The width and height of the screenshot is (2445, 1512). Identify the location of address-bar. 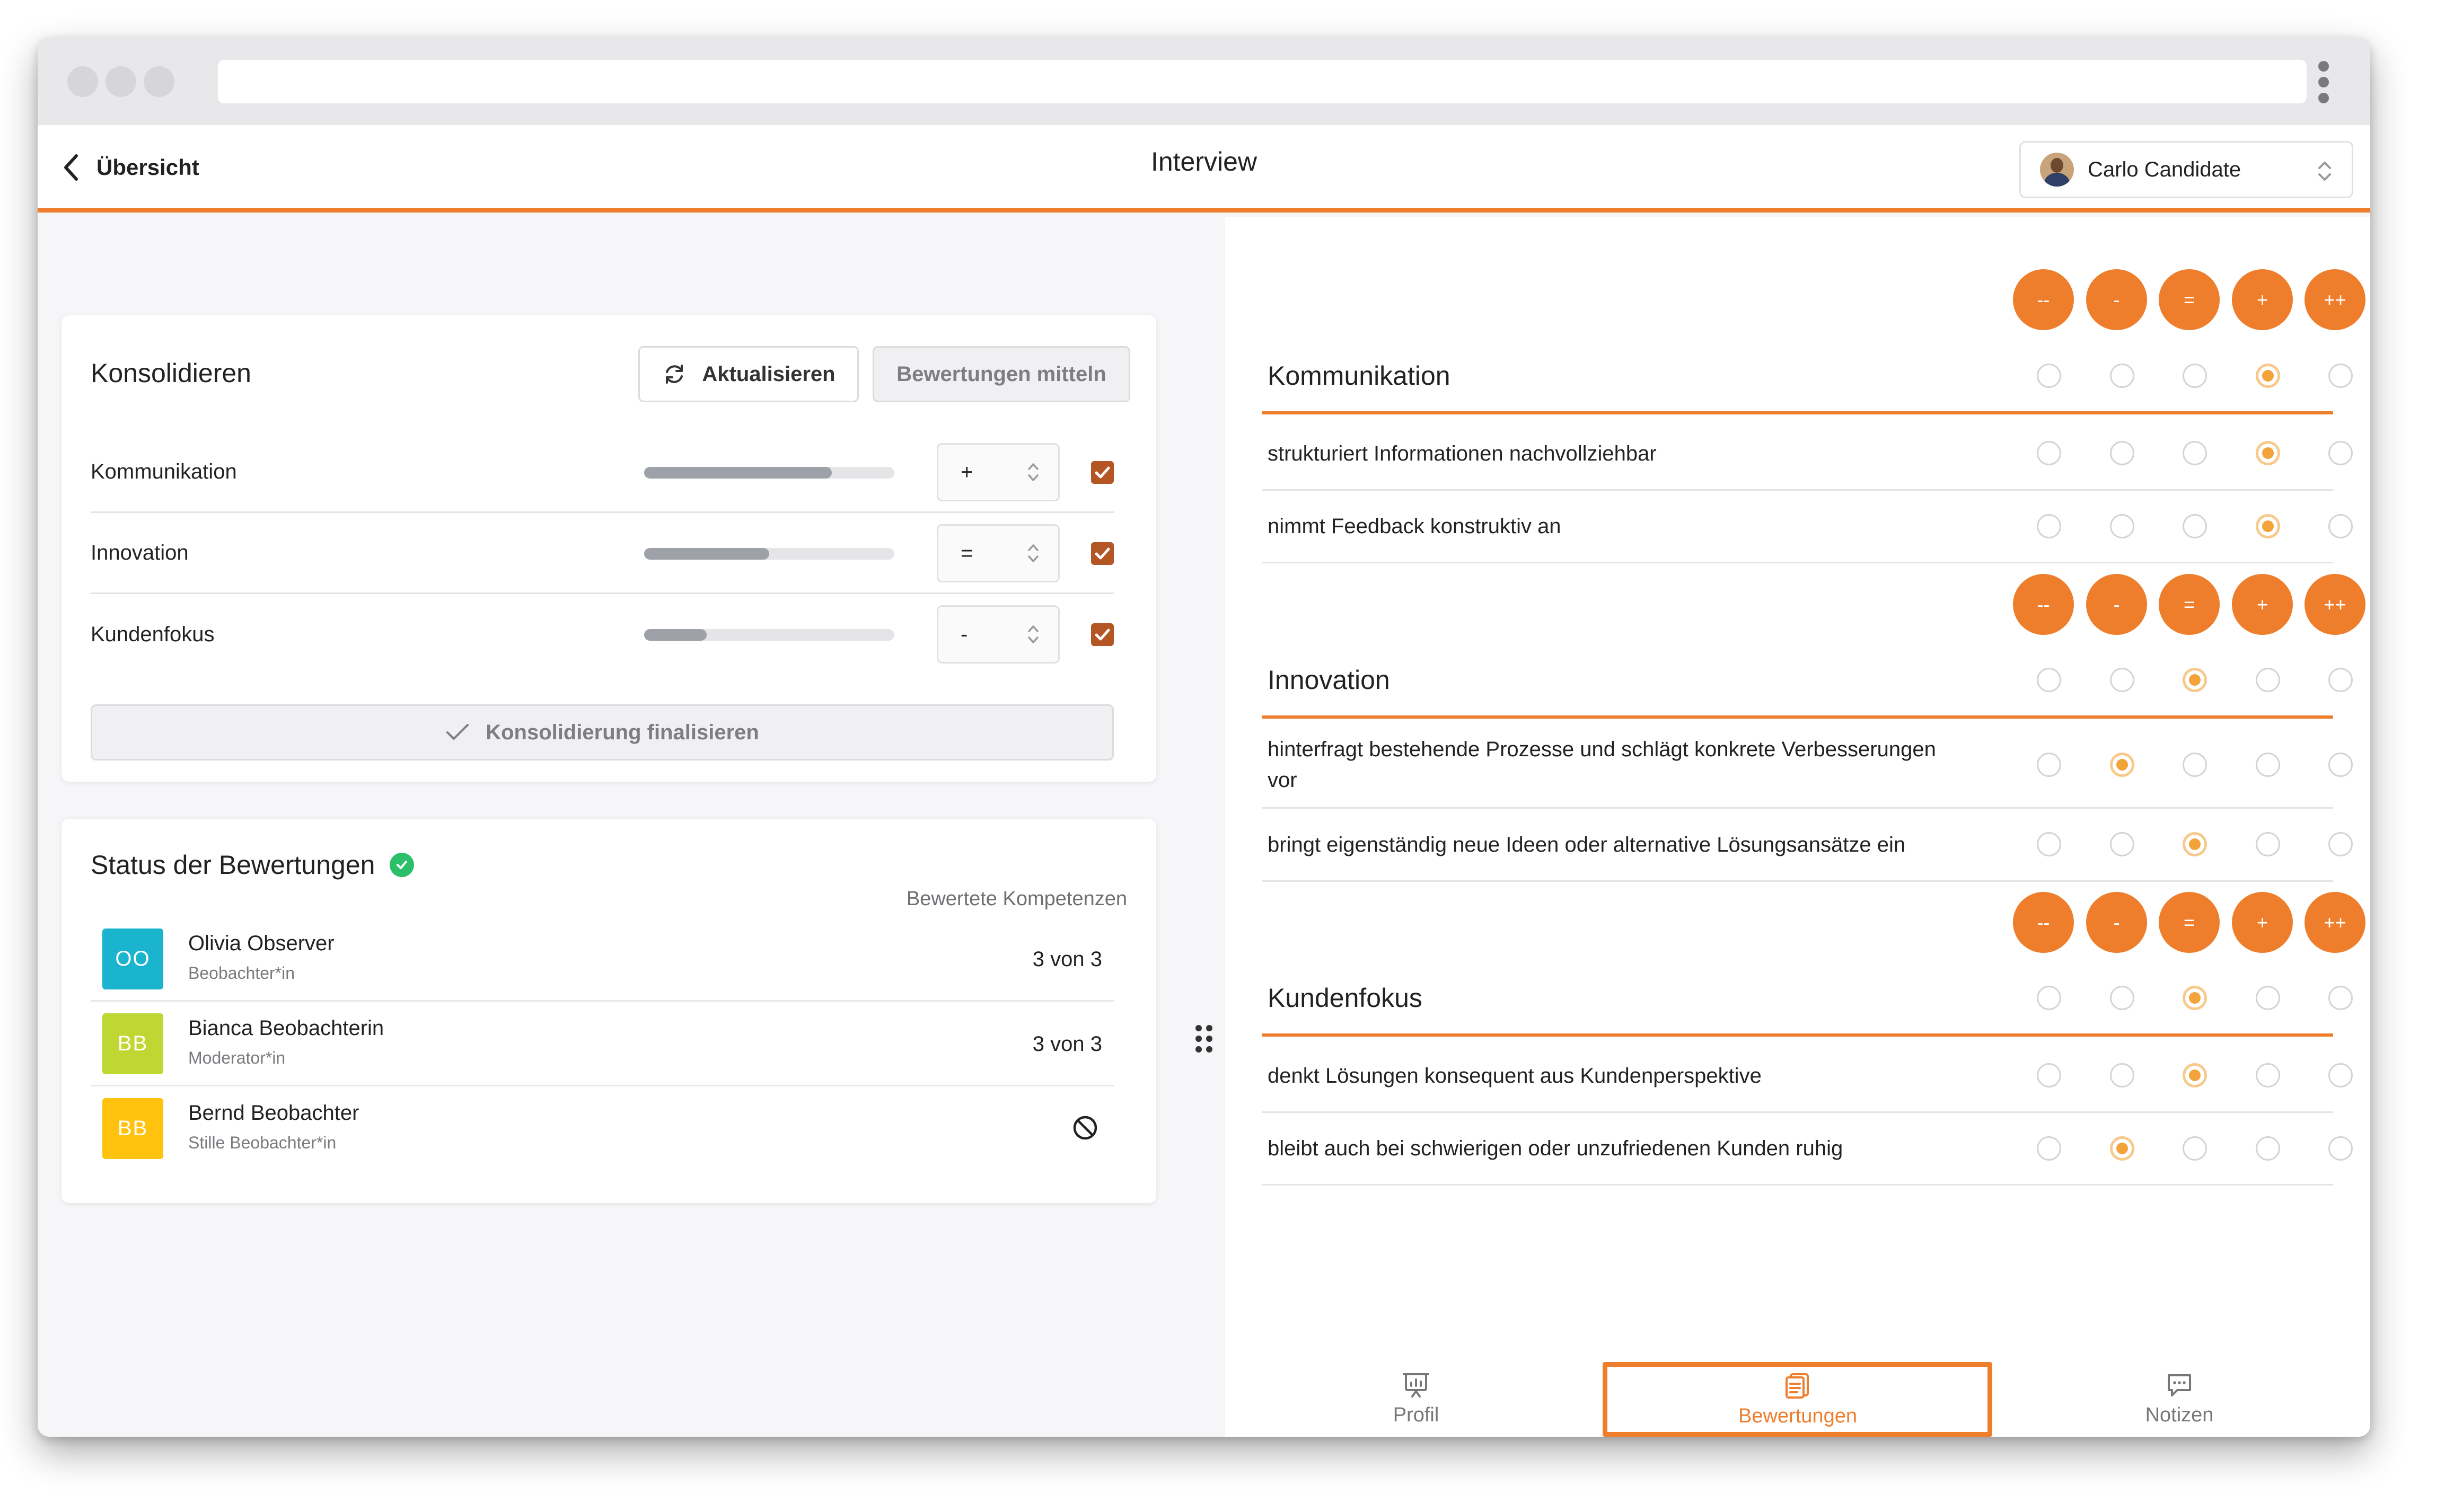
(1262, 82).